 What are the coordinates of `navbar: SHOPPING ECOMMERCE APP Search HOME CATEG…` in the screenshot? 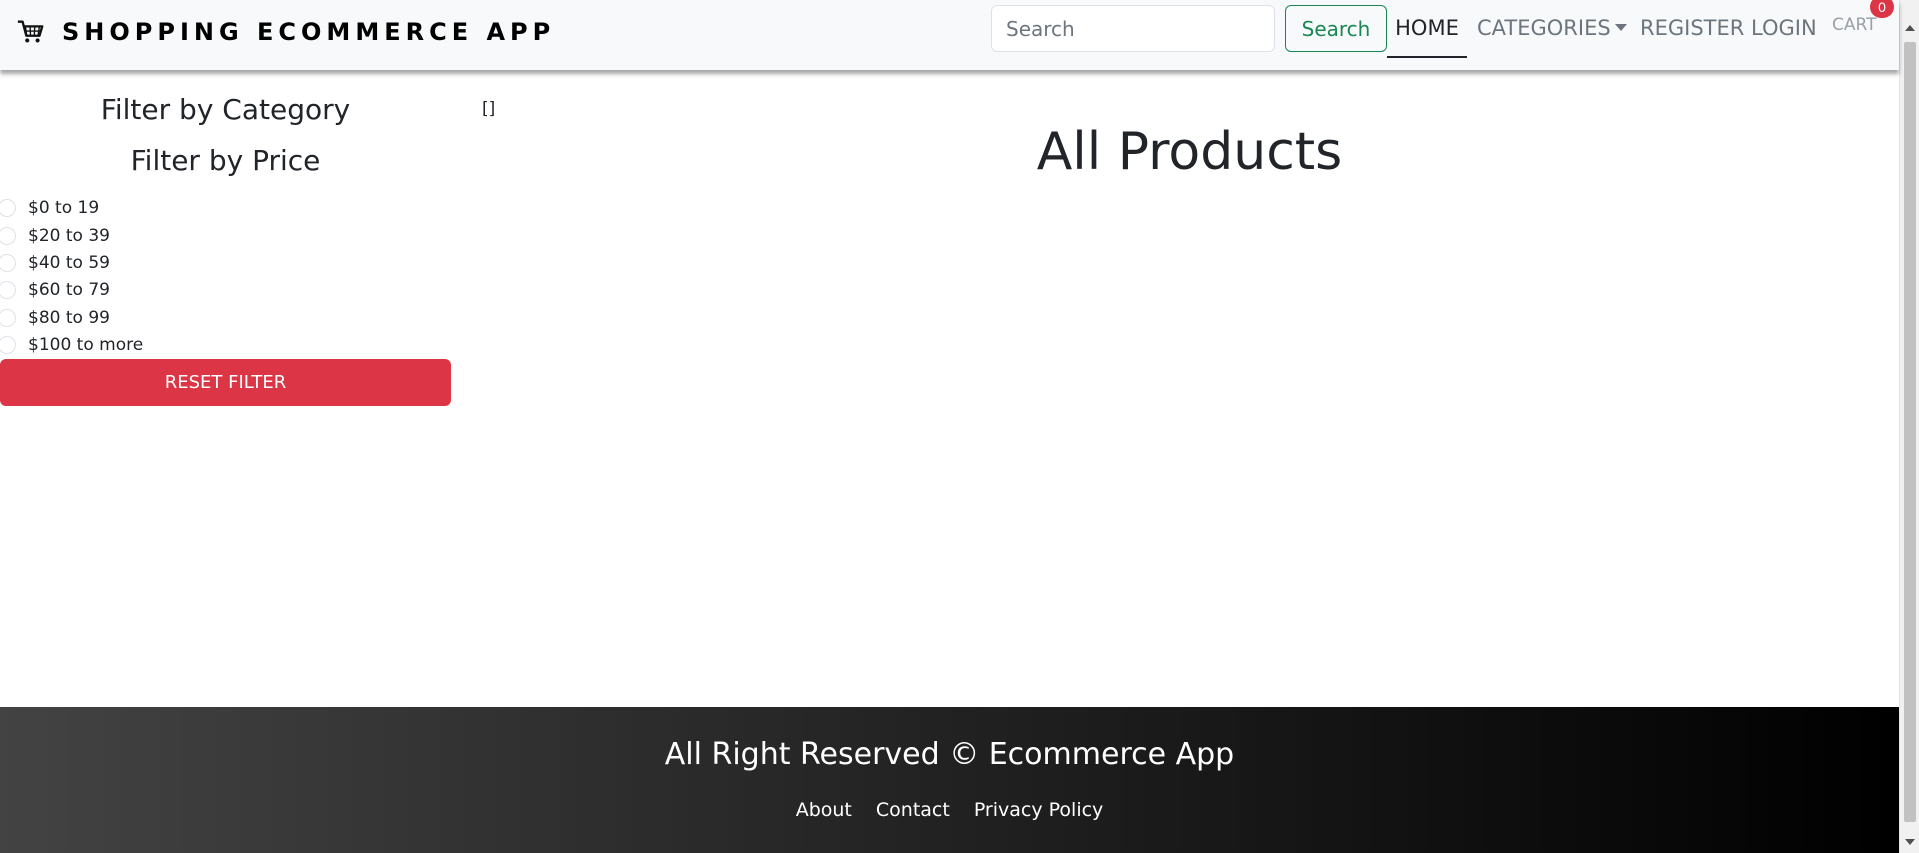 It's located at (949, 35).